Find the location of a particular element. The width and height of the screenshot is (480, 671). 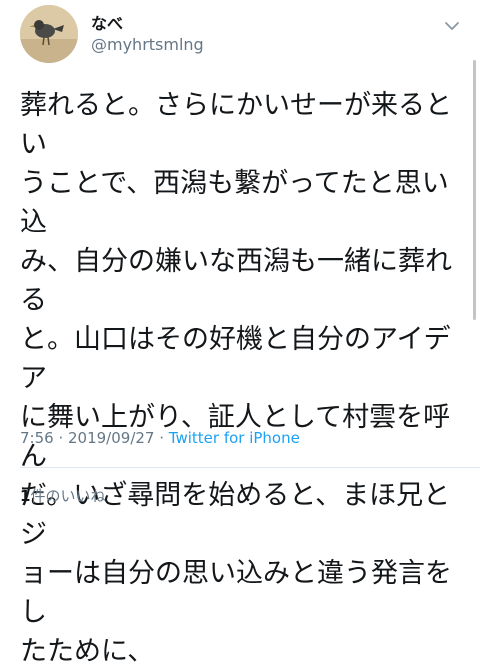

likes-count: 1 is located at coordinates (25, 496).